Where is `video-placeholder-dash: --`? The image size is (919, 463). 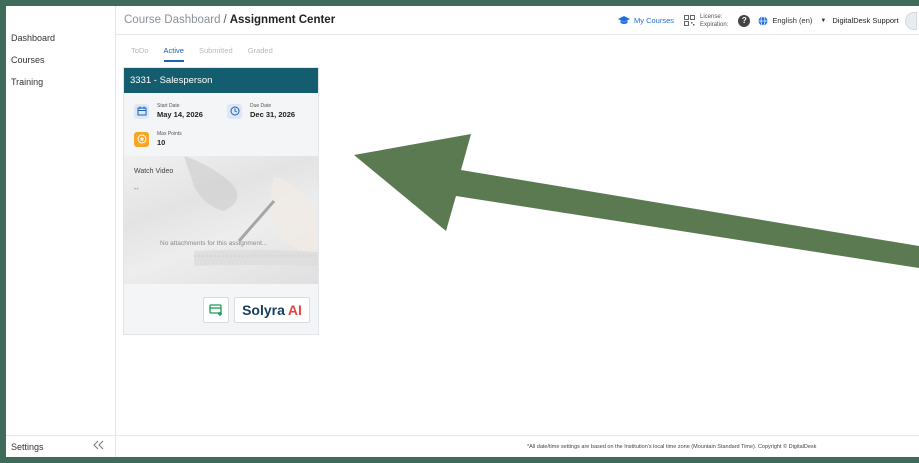 video-placeholder-dash: -- is located at coordinates (136, 189).